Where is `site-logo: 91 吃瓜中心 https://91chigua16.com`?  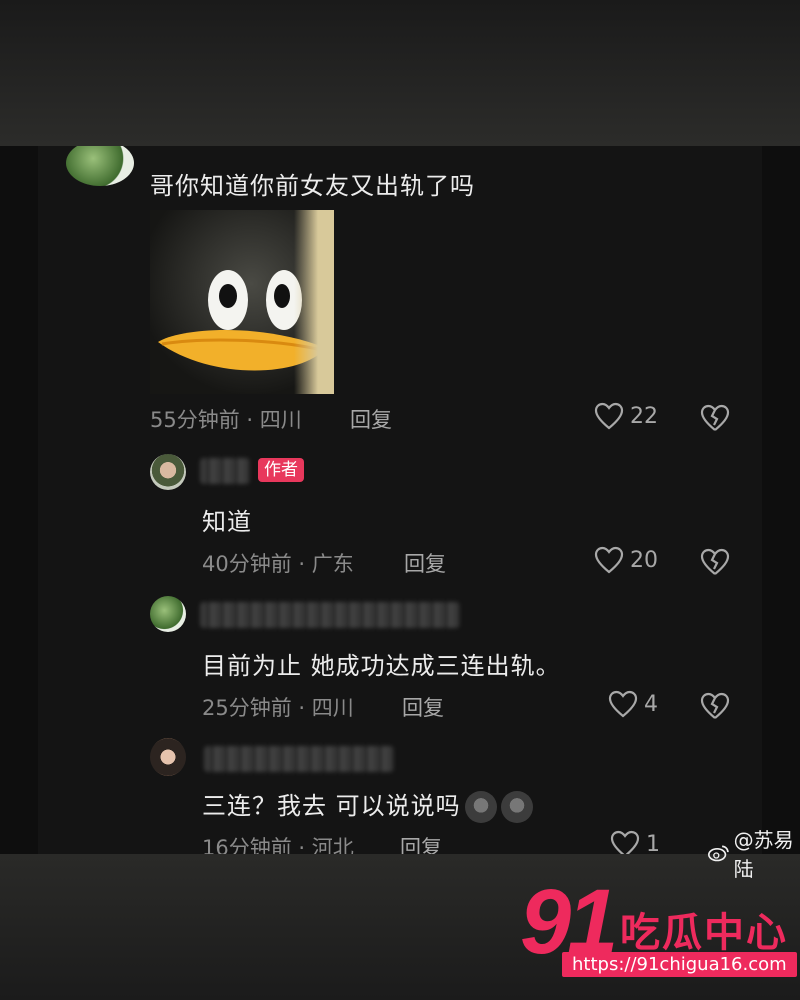
site-logo: 91 吃瓜中心 https://91chigua16.com is located at coordinates (658, 925).